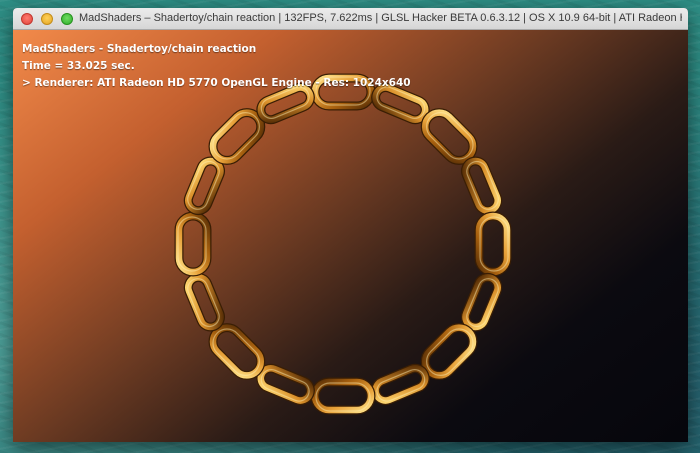 This screenshot has height=453, width=700. Describe the element at coordinates (27, 19) in the screenshot. I see `close-icon` at that location.